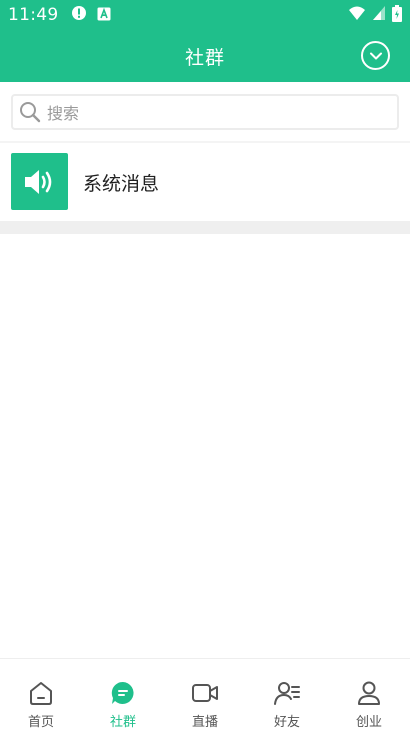 The width and height of the screenshot is (410, 730). What do you see at coordinates (375, 55) in the screenshot?
I see `chevron-down-circle-icon` at bounding box center [375, 55].